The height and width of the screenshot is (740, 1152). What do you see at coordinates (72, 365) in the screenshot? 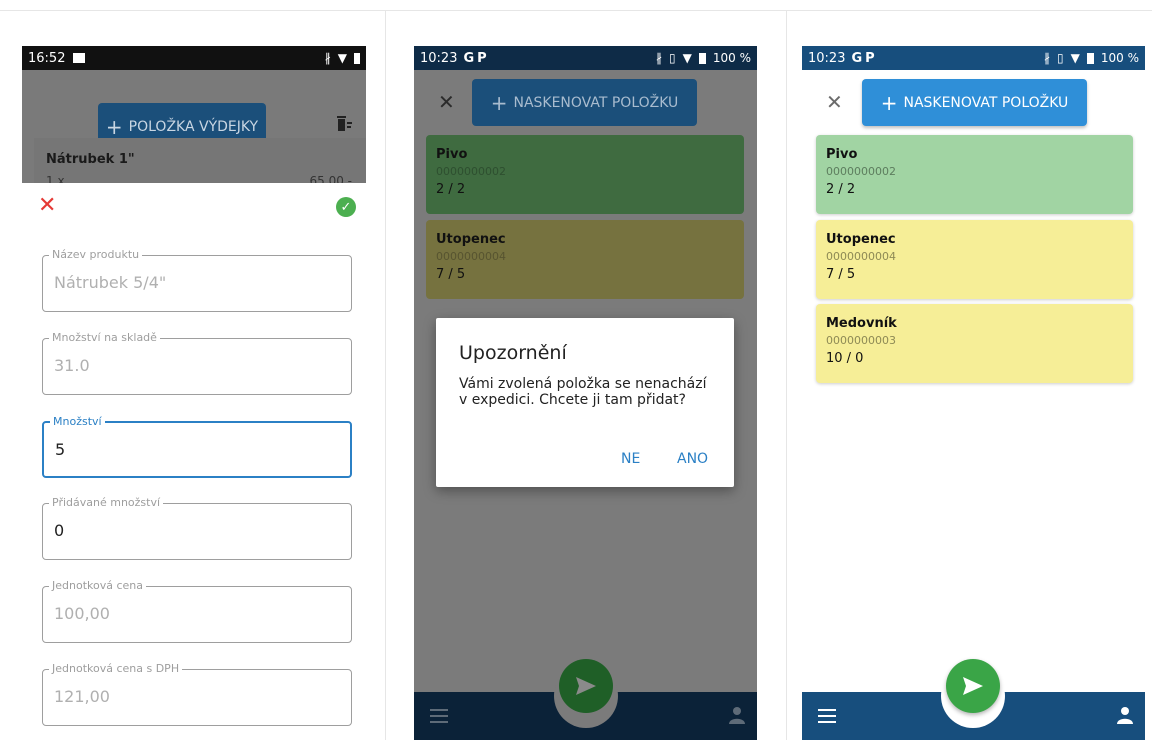
I see `field-value: 31.0` at bounding box center [72, 365].